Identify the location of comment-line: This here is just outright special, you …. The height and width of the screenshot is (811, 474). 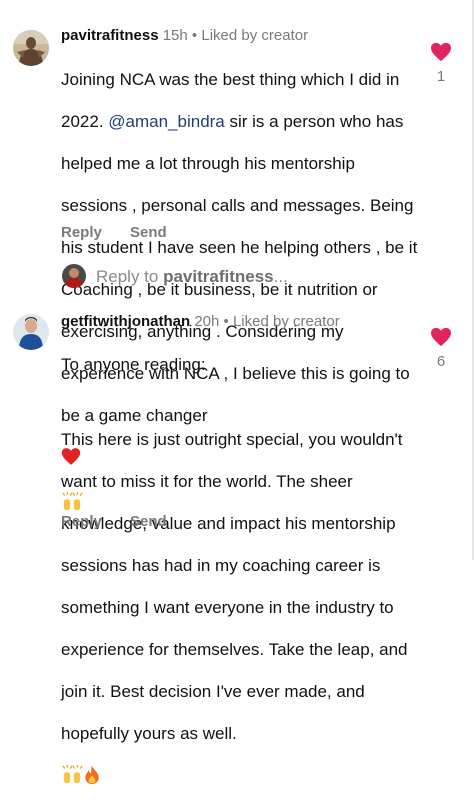
(232, 439).